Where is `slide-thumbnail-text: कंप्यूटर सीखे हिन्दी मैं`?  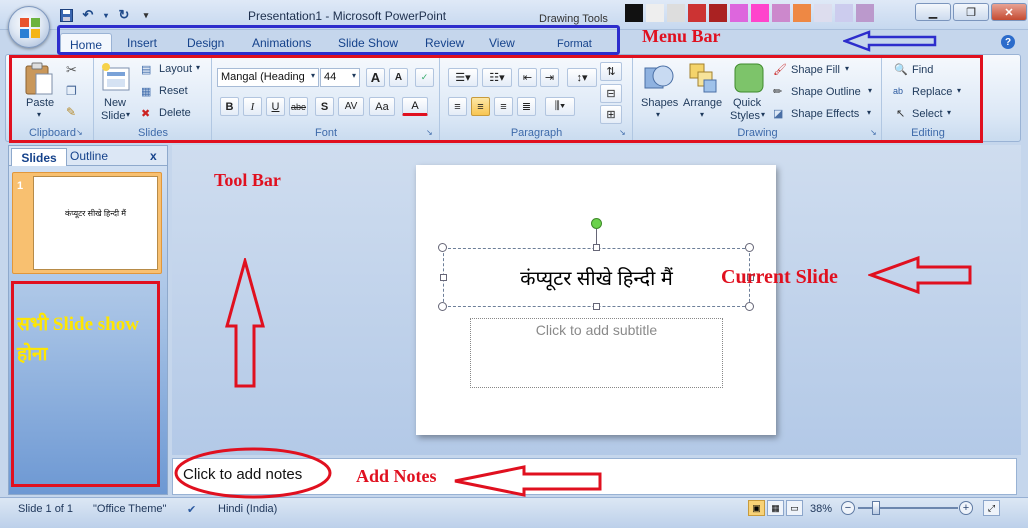 slide-thumbnail-text: कंप्यूटर सीखे हिन्दी मैं is located at coordinates (95, 213).